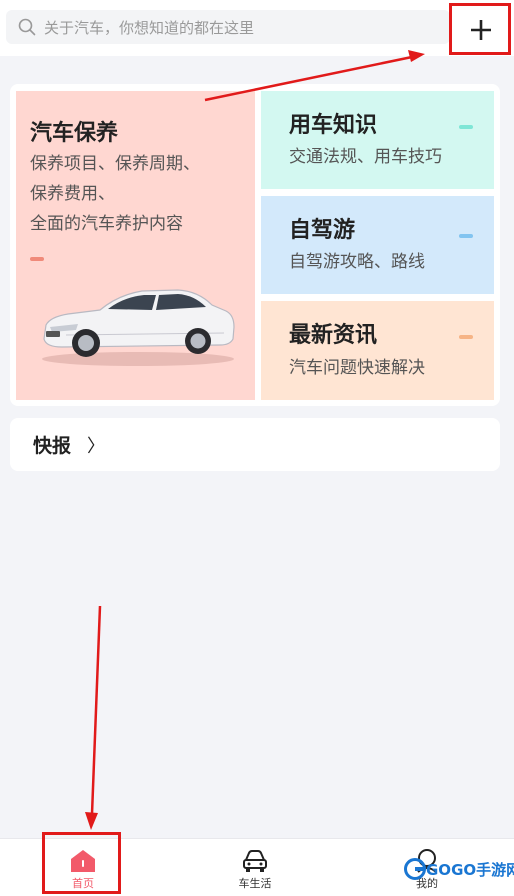  Describe the element at coordinates (470, 869) in the screenshot. I see `watermark-text: GOGO手游网` at that location.